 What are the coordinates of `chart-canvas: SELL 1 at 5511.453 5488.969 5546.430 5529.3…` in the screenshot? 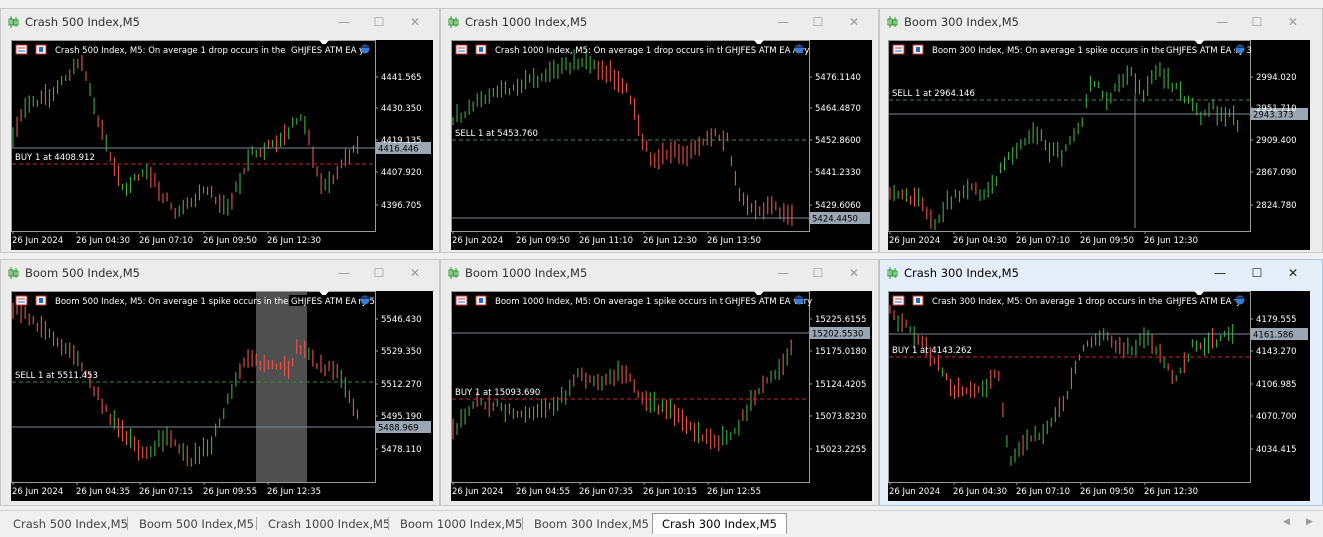 It's located at (222, 396).